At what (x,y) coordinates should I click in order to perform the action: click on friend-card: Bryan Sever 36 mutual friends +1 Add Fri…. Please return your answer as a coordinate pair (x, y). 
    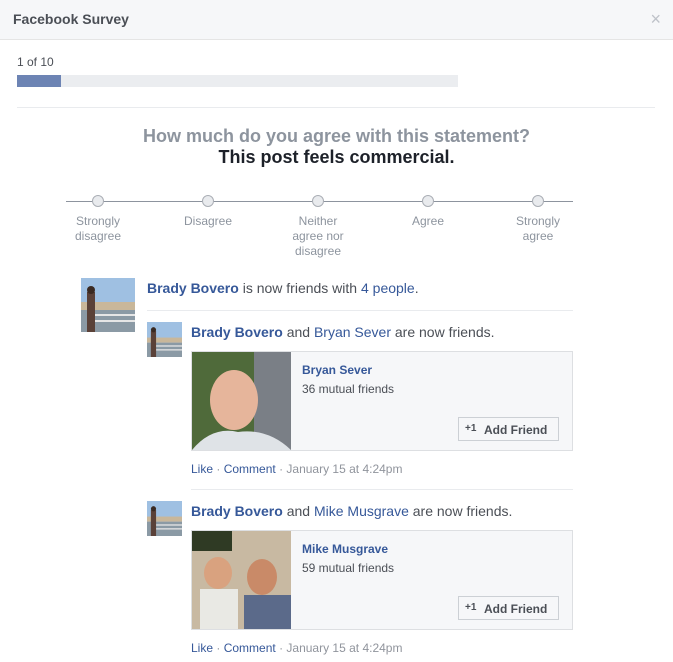
    Looking at the image, I should click on (382, 401).